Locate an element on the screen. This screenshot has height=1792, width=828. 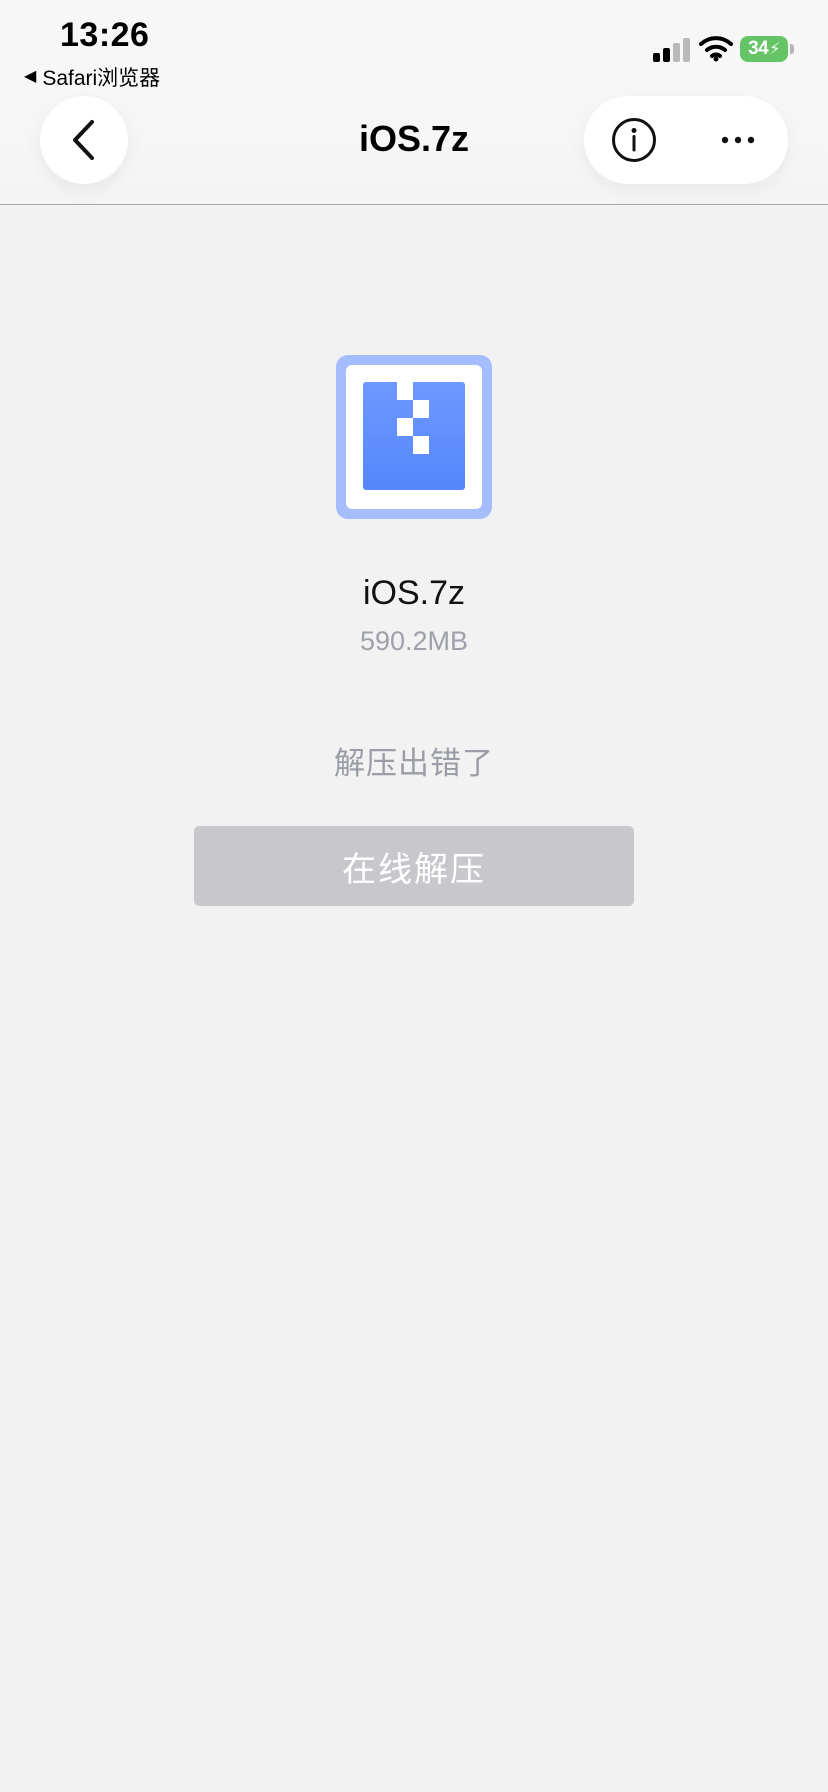
archive-file-icon is located at coordinates (414, 437).